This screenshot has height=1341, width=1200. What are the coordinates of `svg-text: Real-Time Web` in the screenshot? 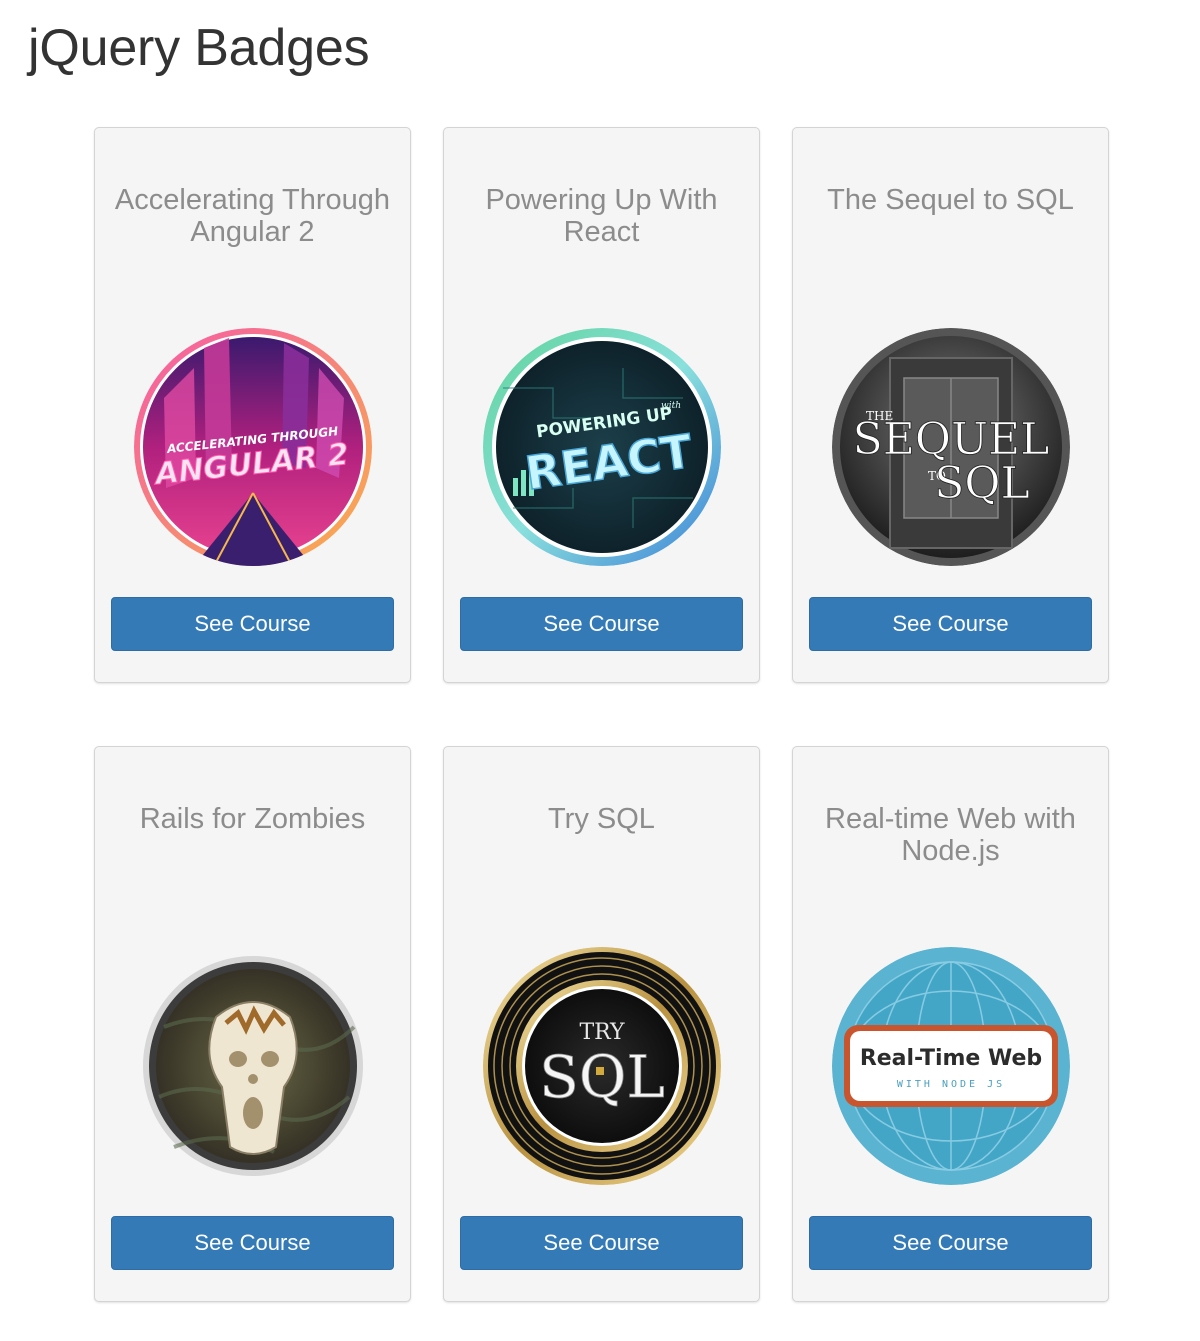 It's located at (951, 1058).